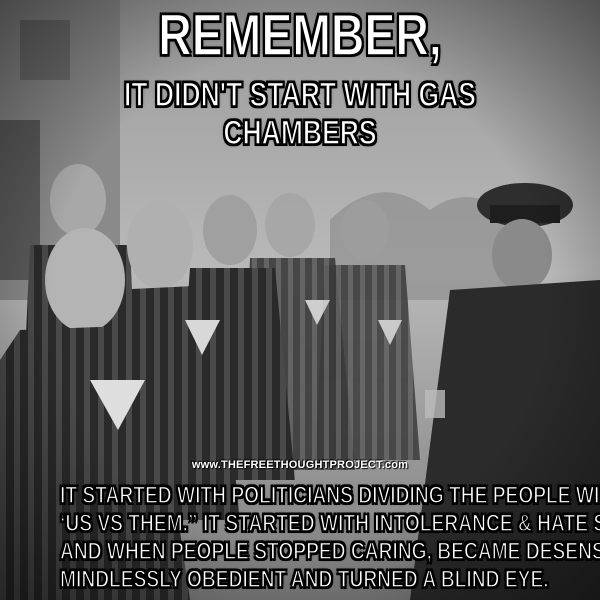 The height and width of the screenshot is (600, 600). What do you see at coordinates (300, 465) in the screenshot?
I see `website-watermark: www.THEFREETHOUGHTPROJECT.com` at bounding box center [300, 465].